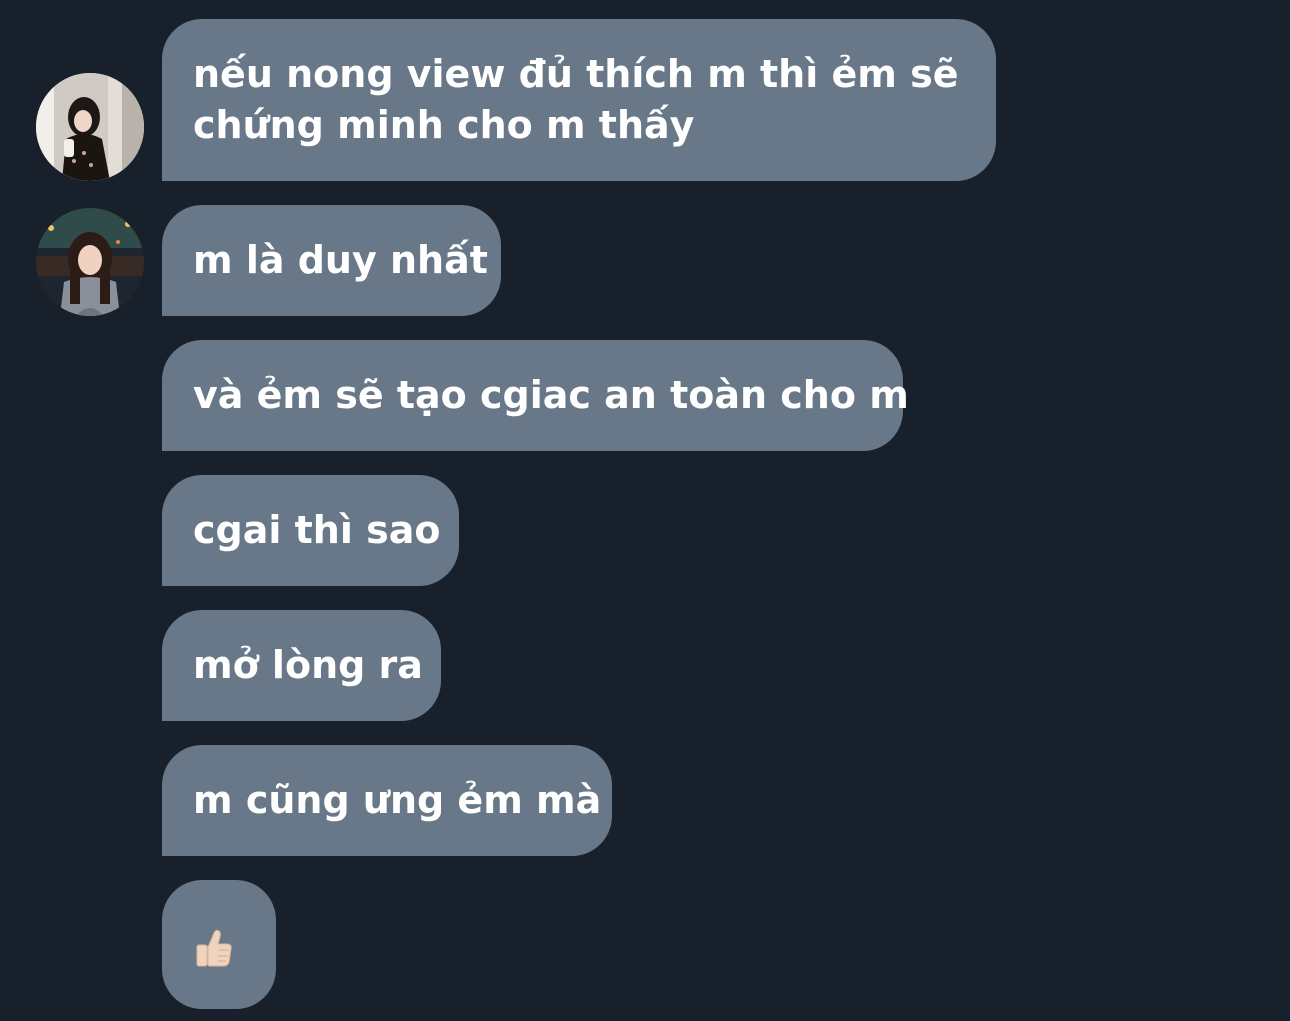 This screenshot has height=1021, width=1290. What do you see at coordinates (214, 948) in the screenshot?
I see `thumbs-up-icon` at bounding box center [214, 948].